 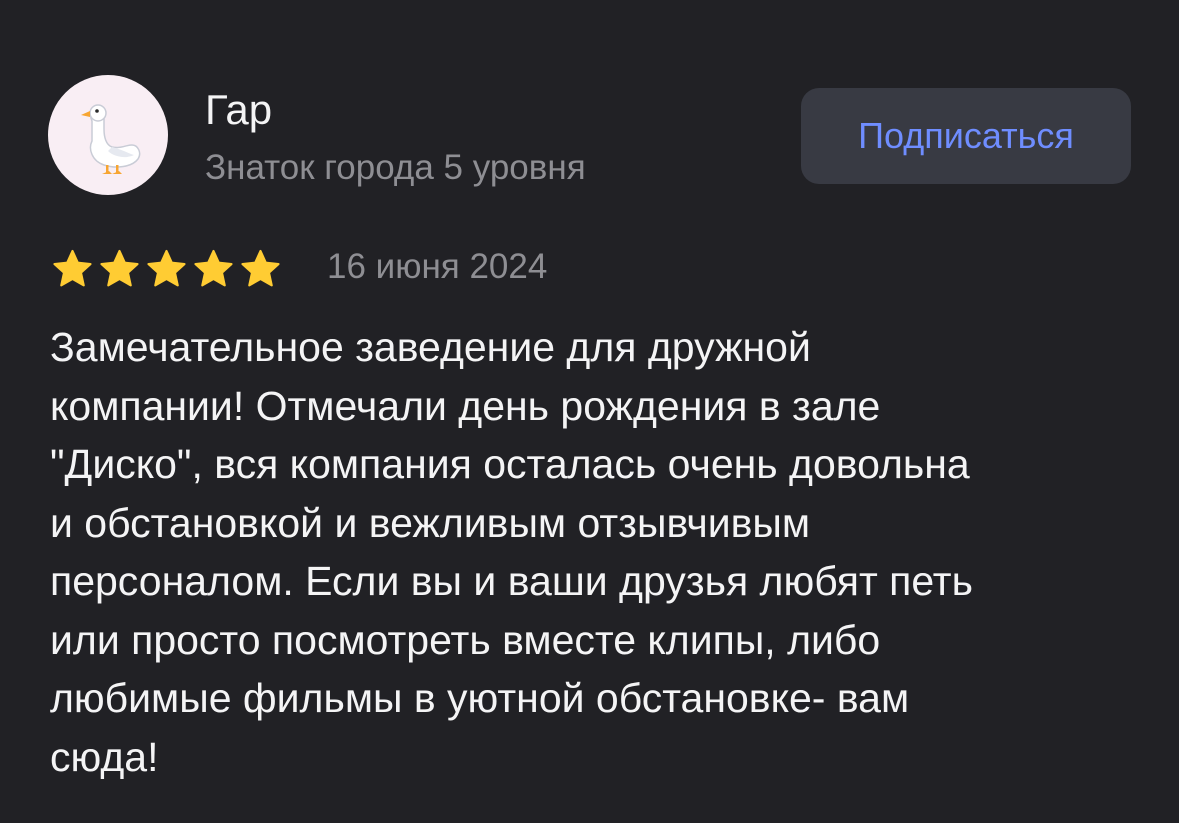 I want to click on author-avatar, so click(x=108, y=135).